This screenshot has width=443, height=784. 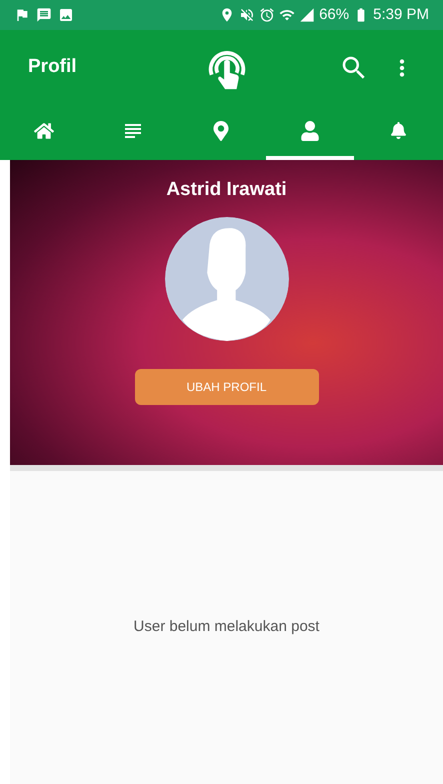 What do you see at coordinates (334, 14) in the screenshot?
I see `battery-percent: 66%` at bounding box center [334, 14].